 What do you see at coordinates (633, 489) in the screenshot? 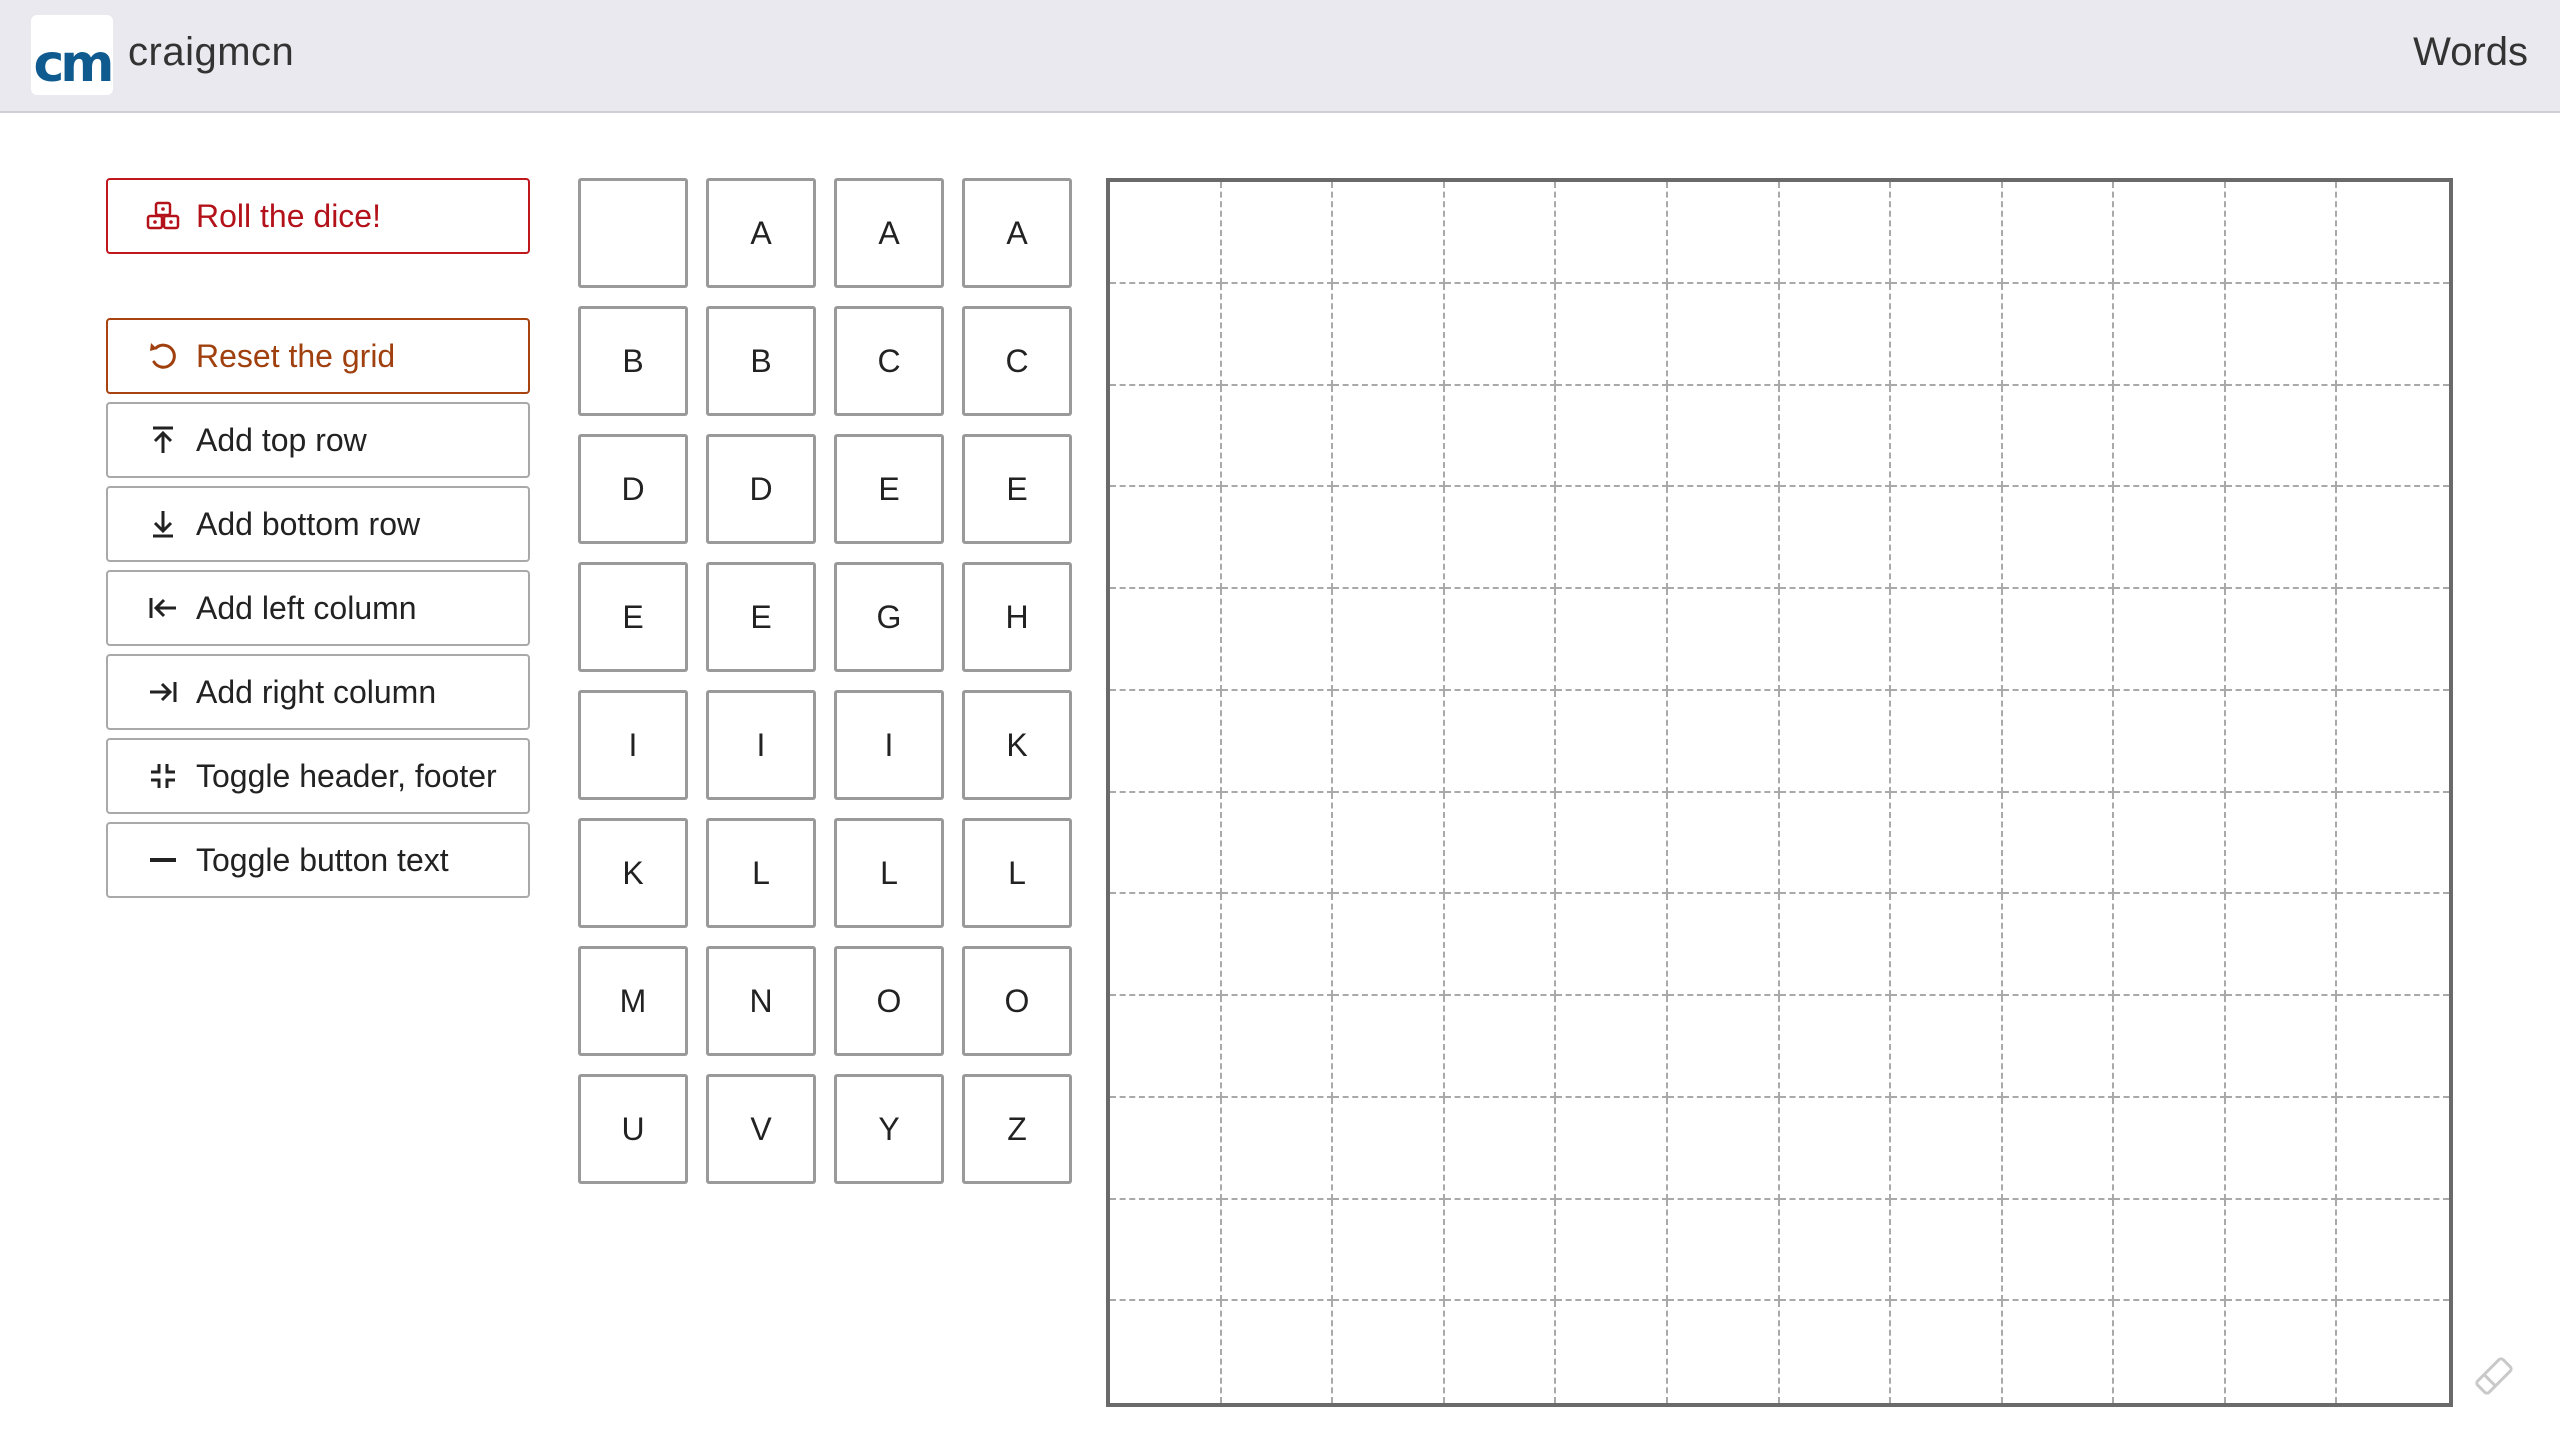
I see `letter-tile: D` at bounding box center [633, 489].